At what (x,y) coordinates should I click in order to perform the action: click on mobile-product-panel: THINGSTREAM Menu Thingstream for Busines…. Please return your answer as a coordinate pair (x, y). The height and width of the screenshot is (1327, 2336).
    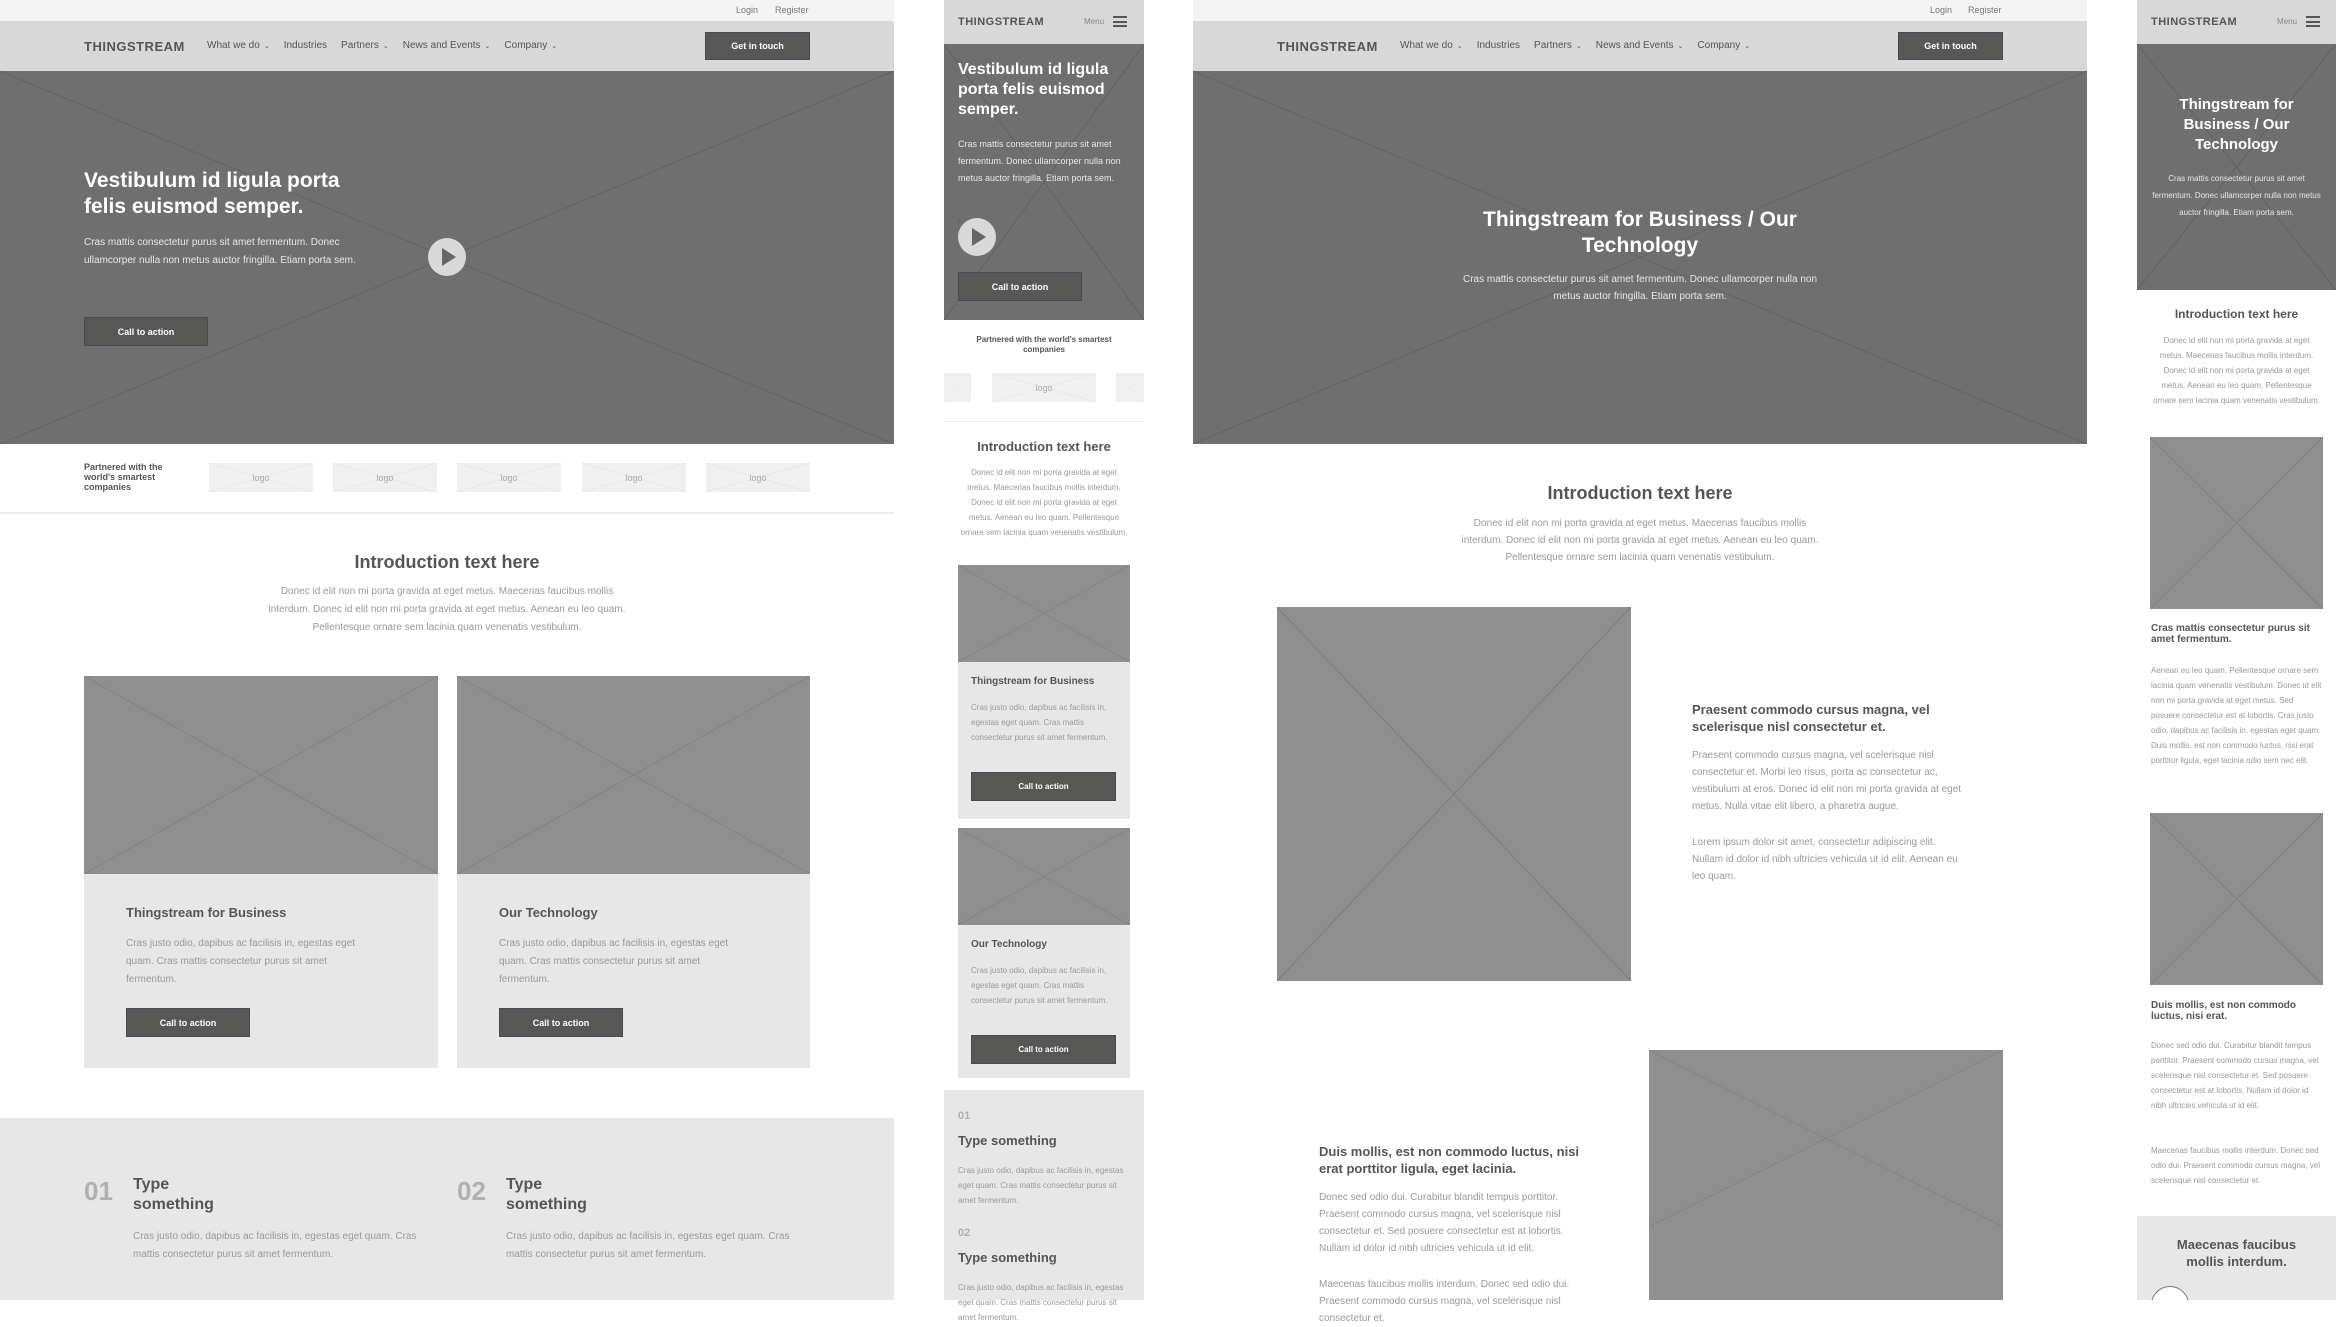
    Looking at the image, I should click on (2236, 650).